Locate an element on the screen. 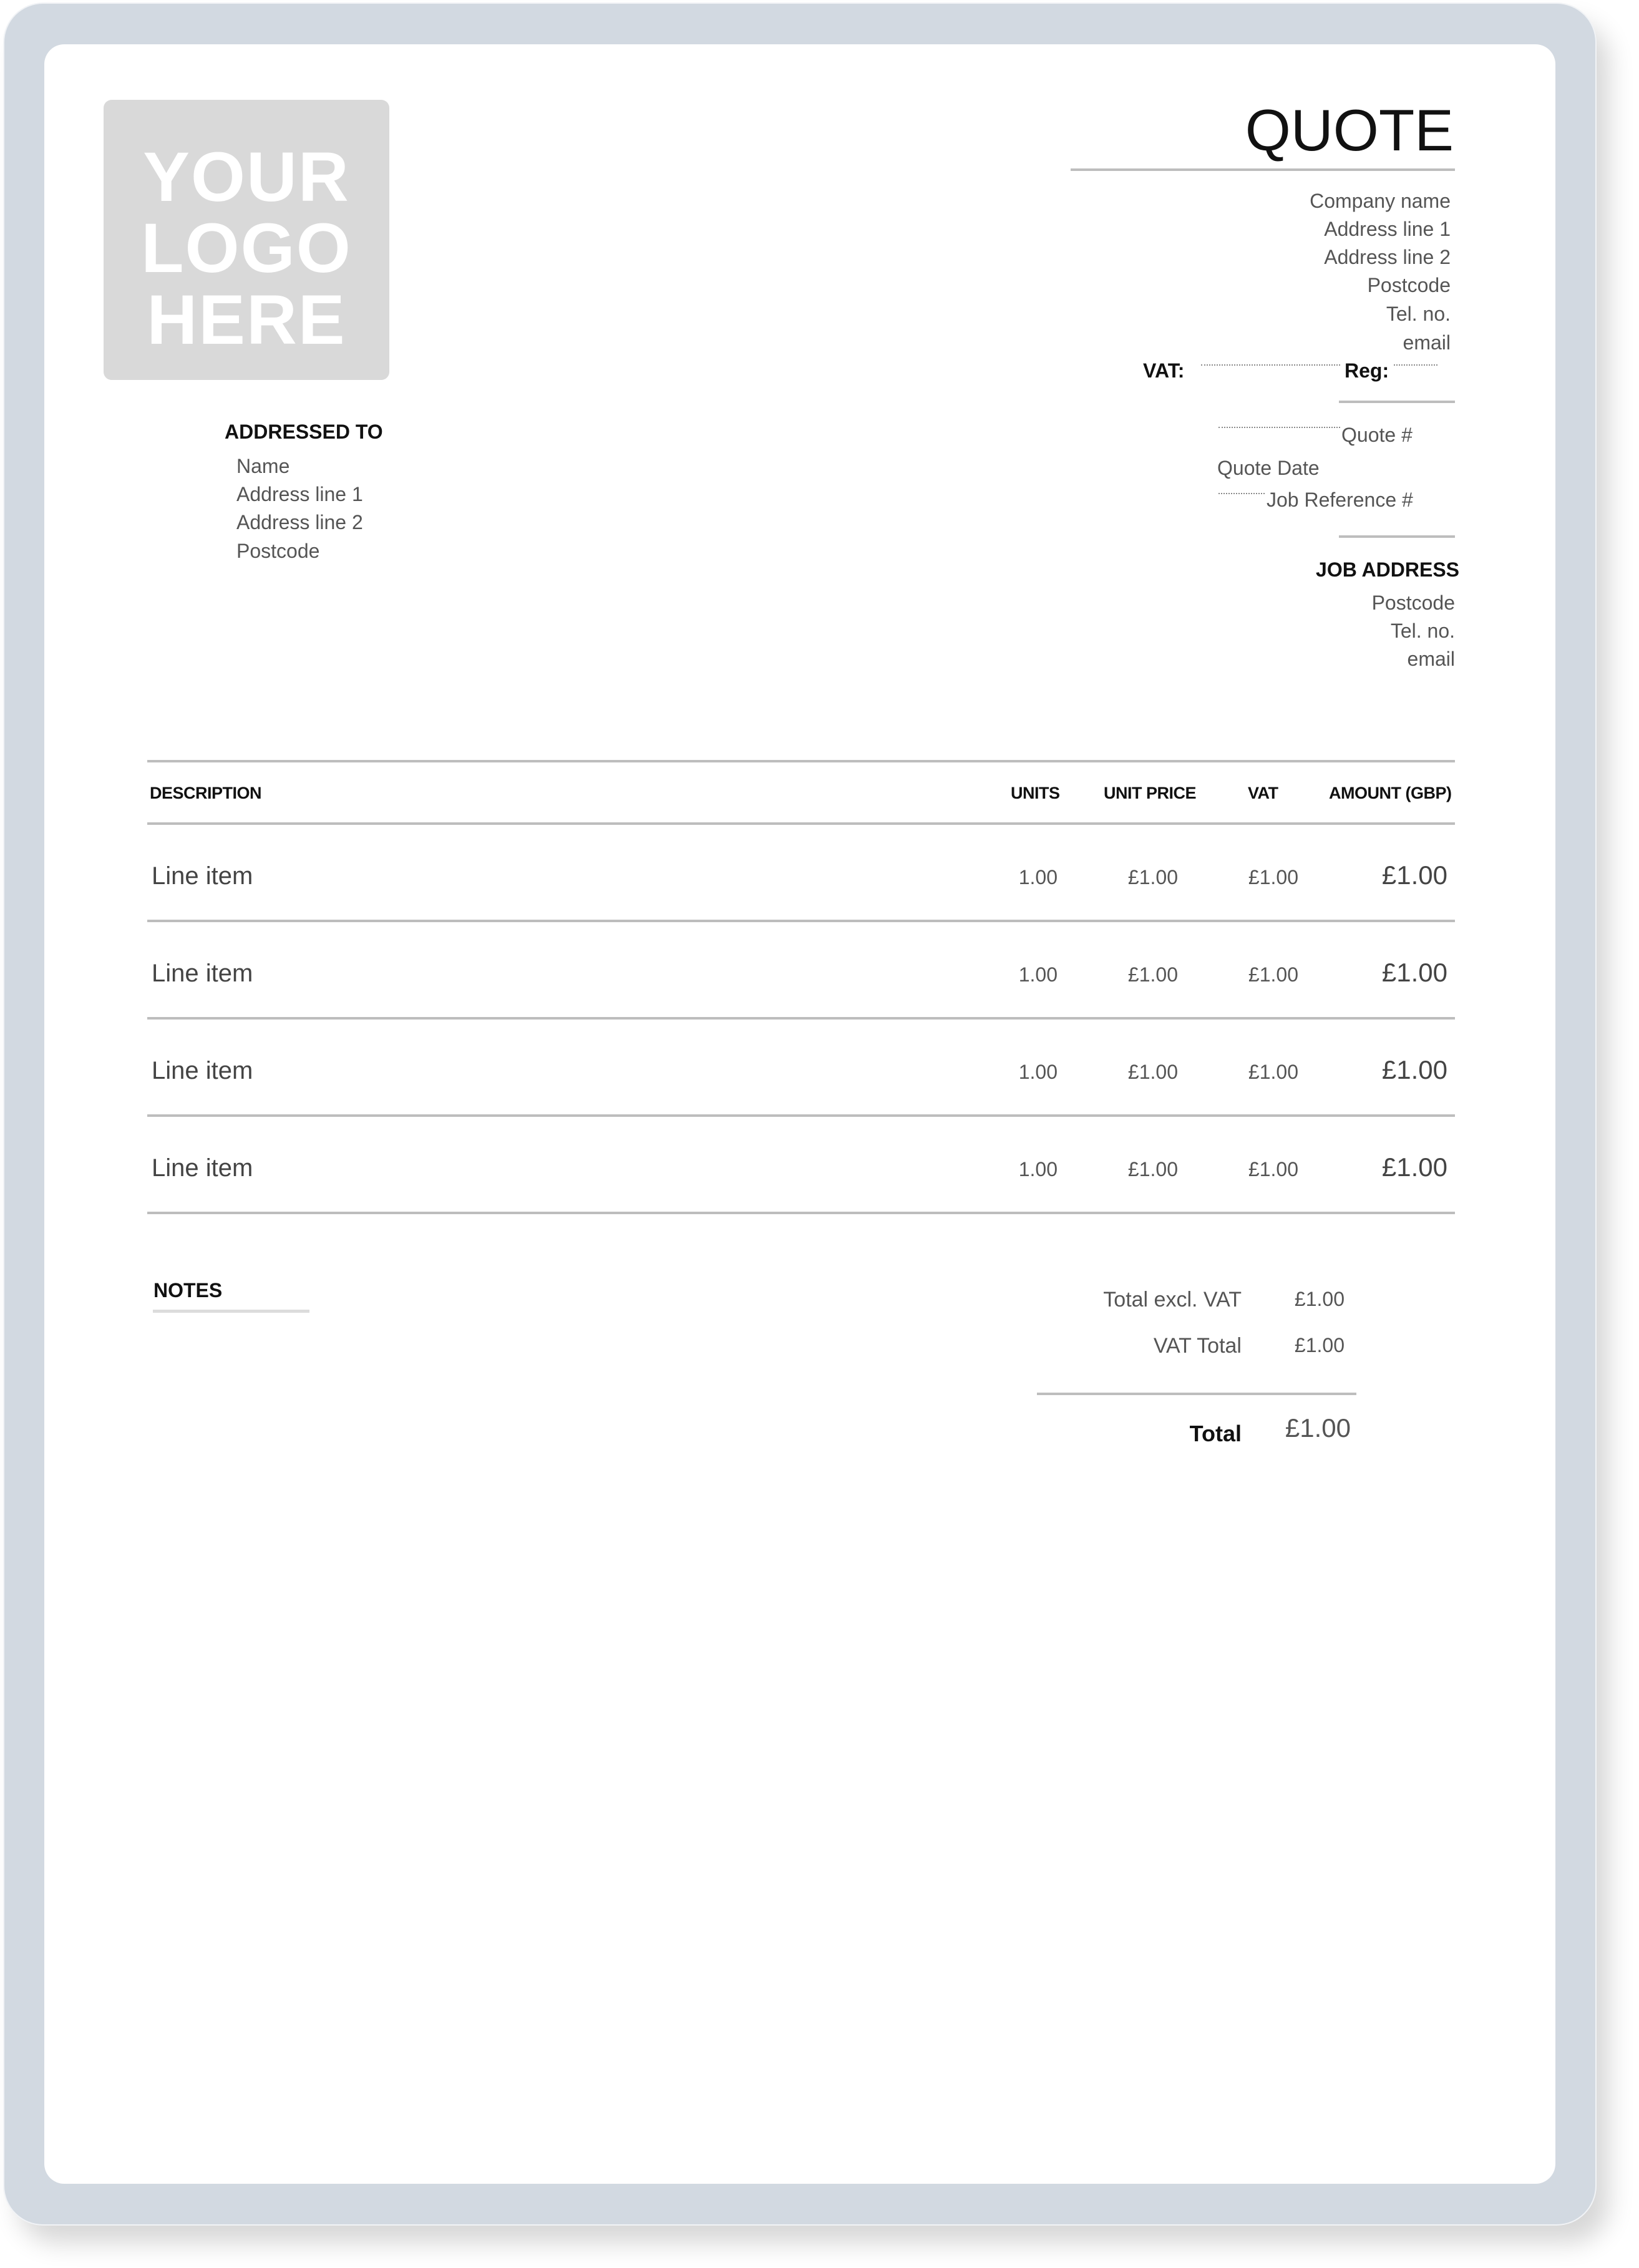 This screenshot has height=2268, width=1639. logo-text-line: HERE is located at coordinates (247, 320).